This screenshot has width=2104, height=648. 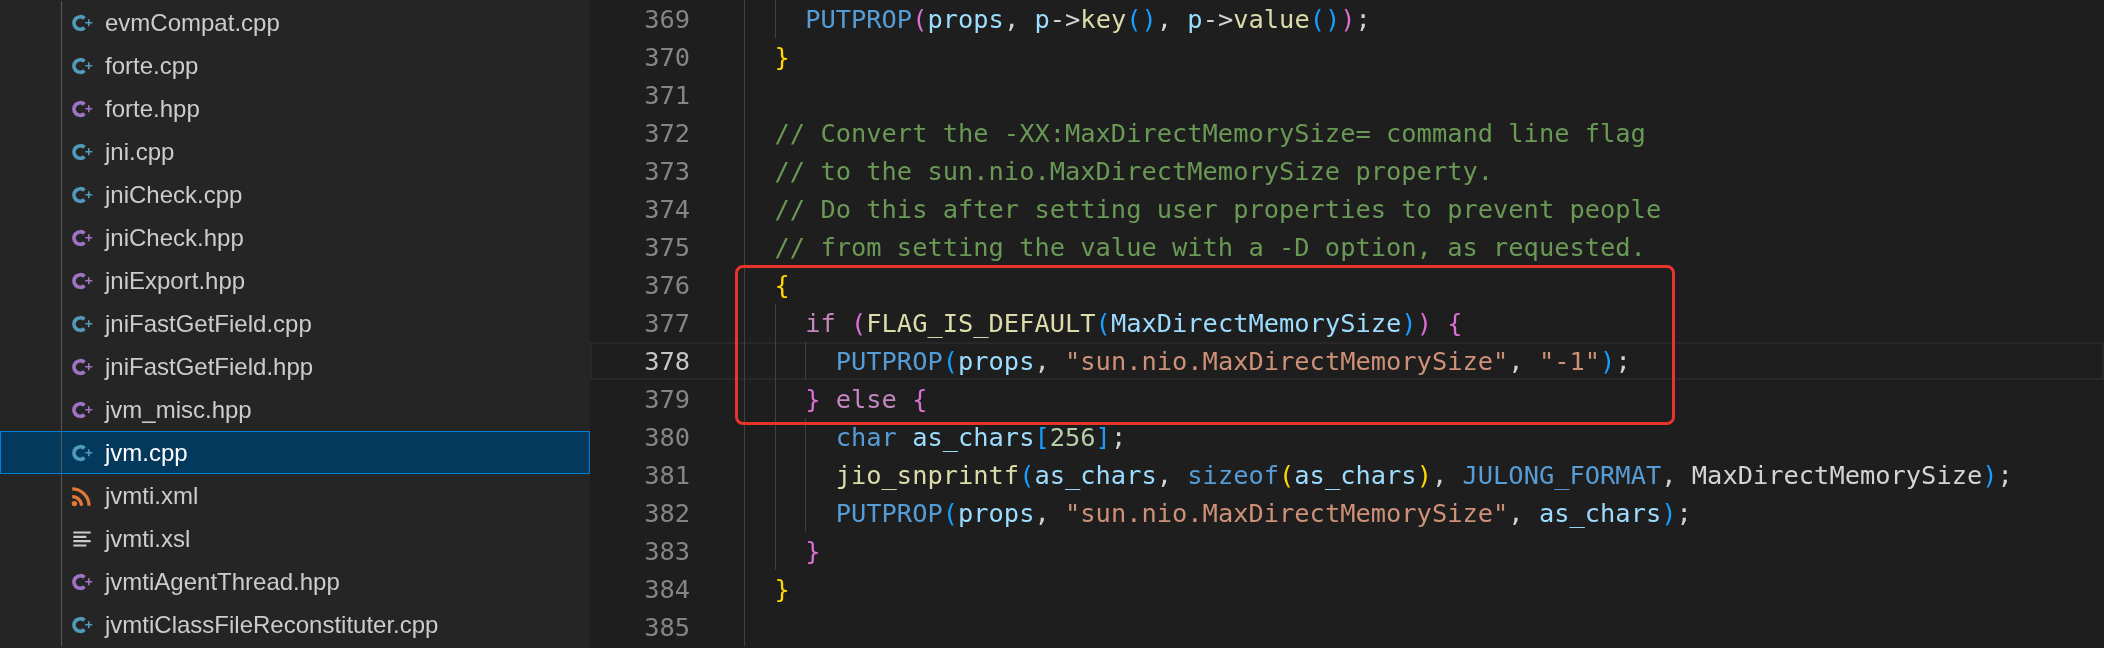 I want to click on line-number: 380, so click(x=666, y=437).